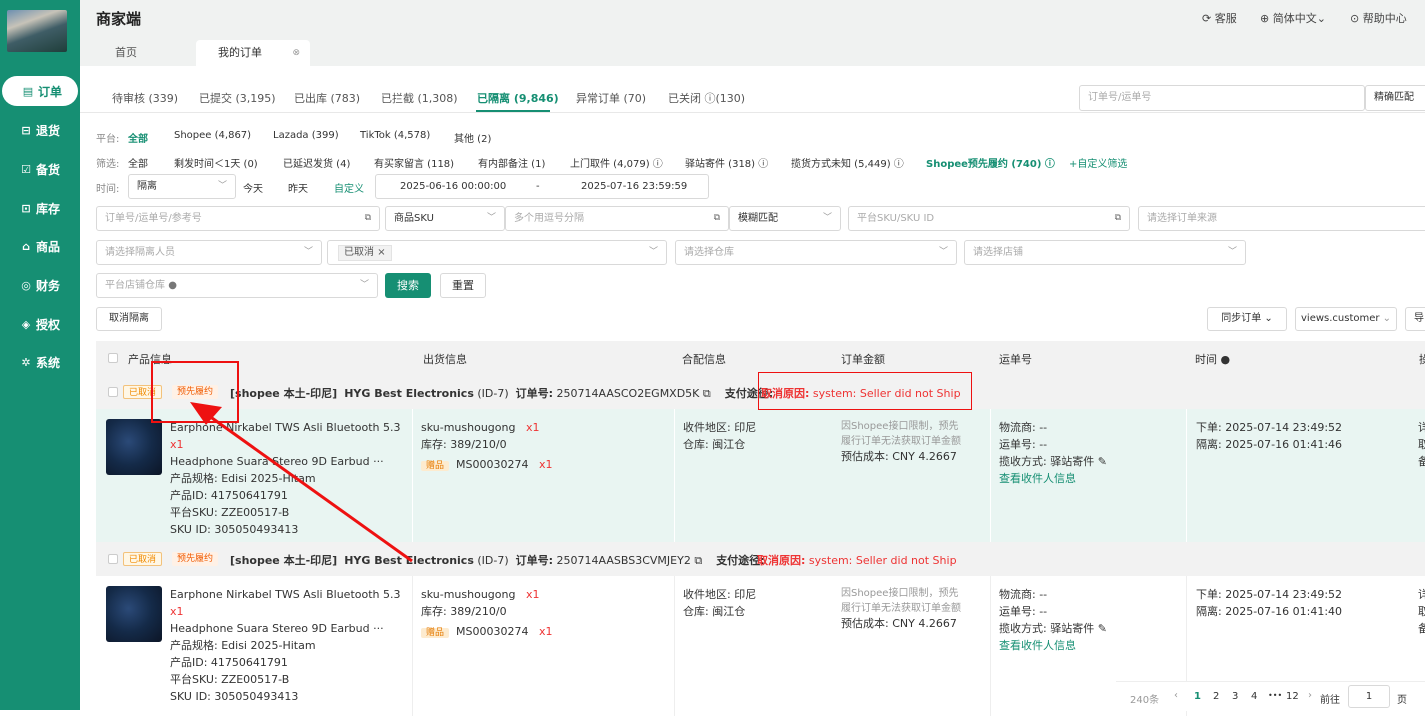 The height and width of the screenshot is (716, 1425). I want to click on sidebar-item-product: ⌂商品, so click(40, 246).